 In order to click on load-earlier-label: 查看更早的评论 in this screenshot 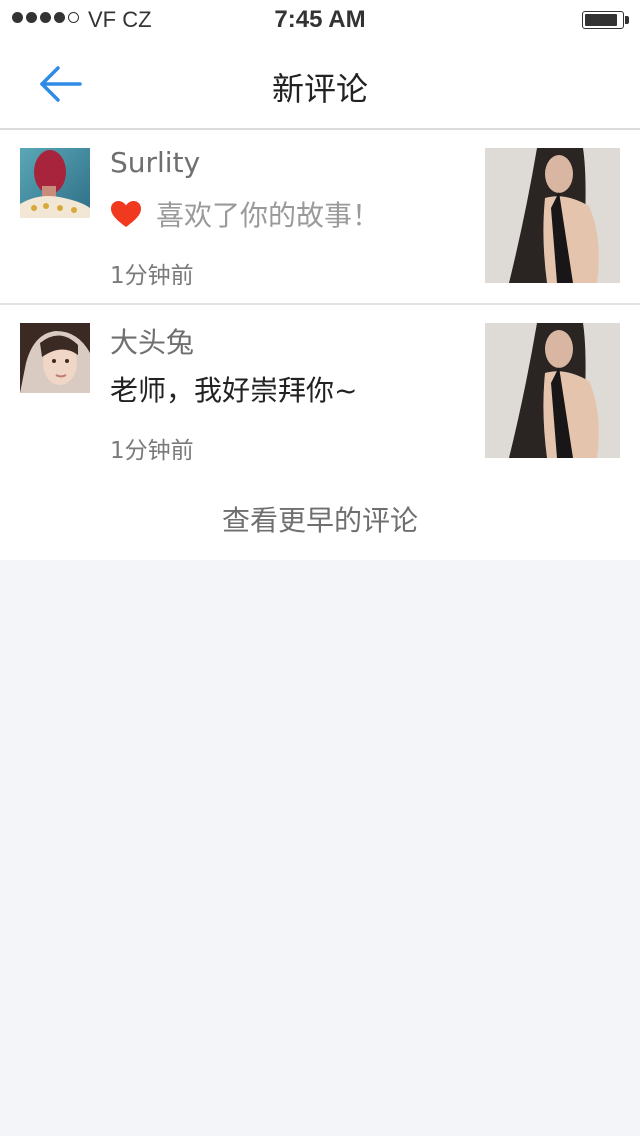, I will do `click(319, 520)`.